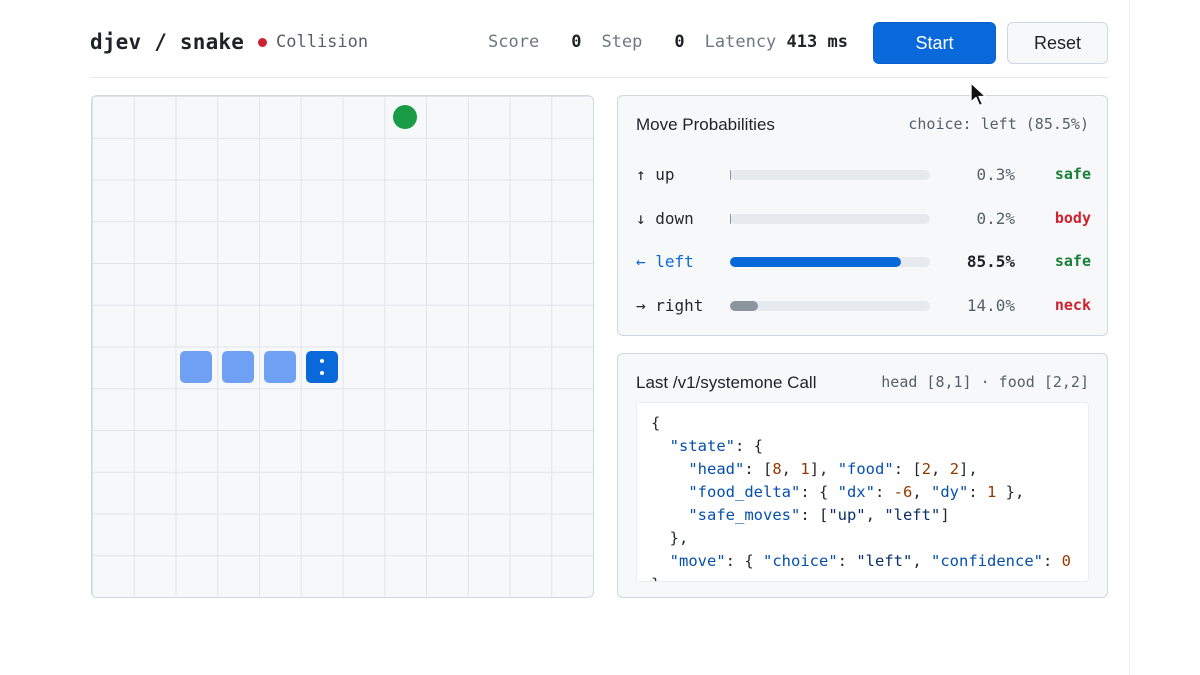 The image size is (1200, 675). What do you see at coordinates (322, 42) in the screenshot?
I see `status-text: Collision` at bounding box center [322, 42].